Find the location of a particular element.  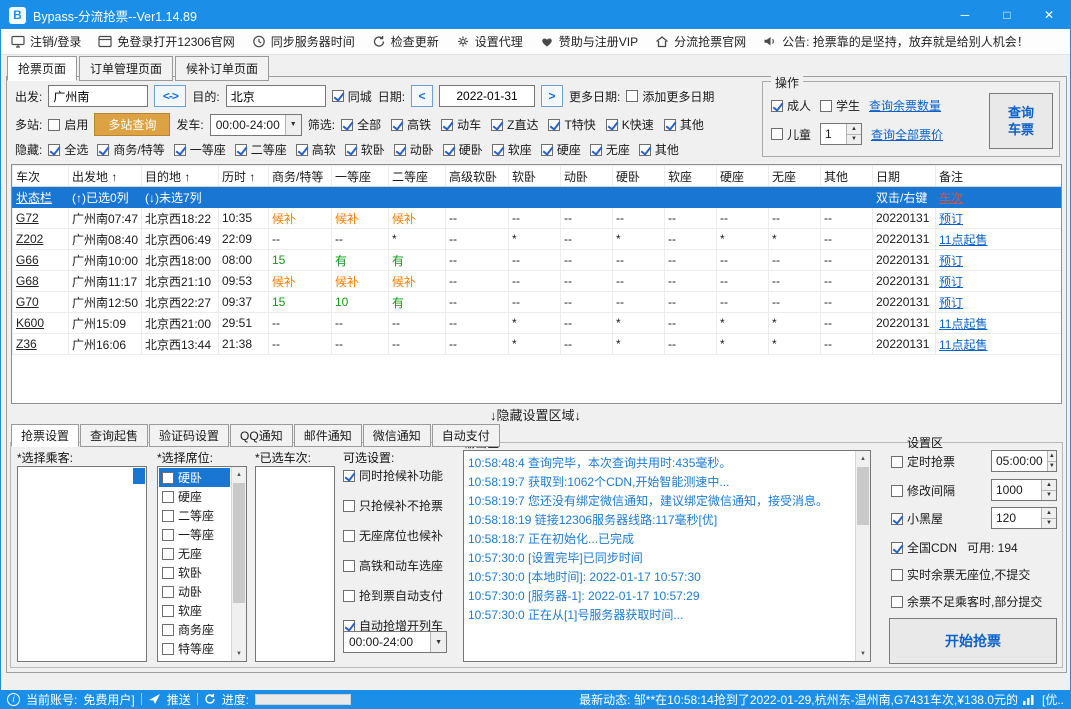

hide-column-checkbox: 二等座 is located at coordinates (260, 149).